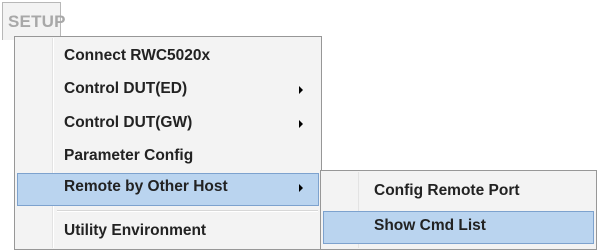 The image size is (600, 251). I want to click on setup-menu-tab-label: SETUP, so click(37, 21).